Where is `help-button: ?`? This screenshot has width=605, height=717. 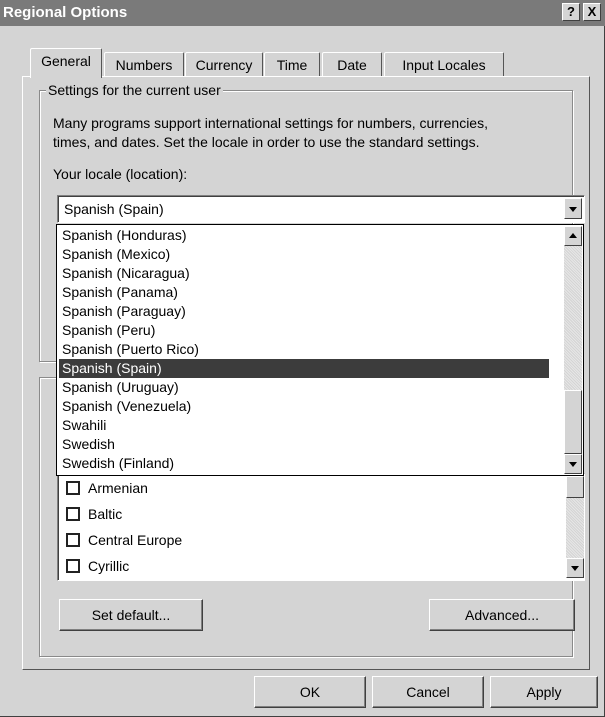 help-button: ? is located at coordinates (571, 12).